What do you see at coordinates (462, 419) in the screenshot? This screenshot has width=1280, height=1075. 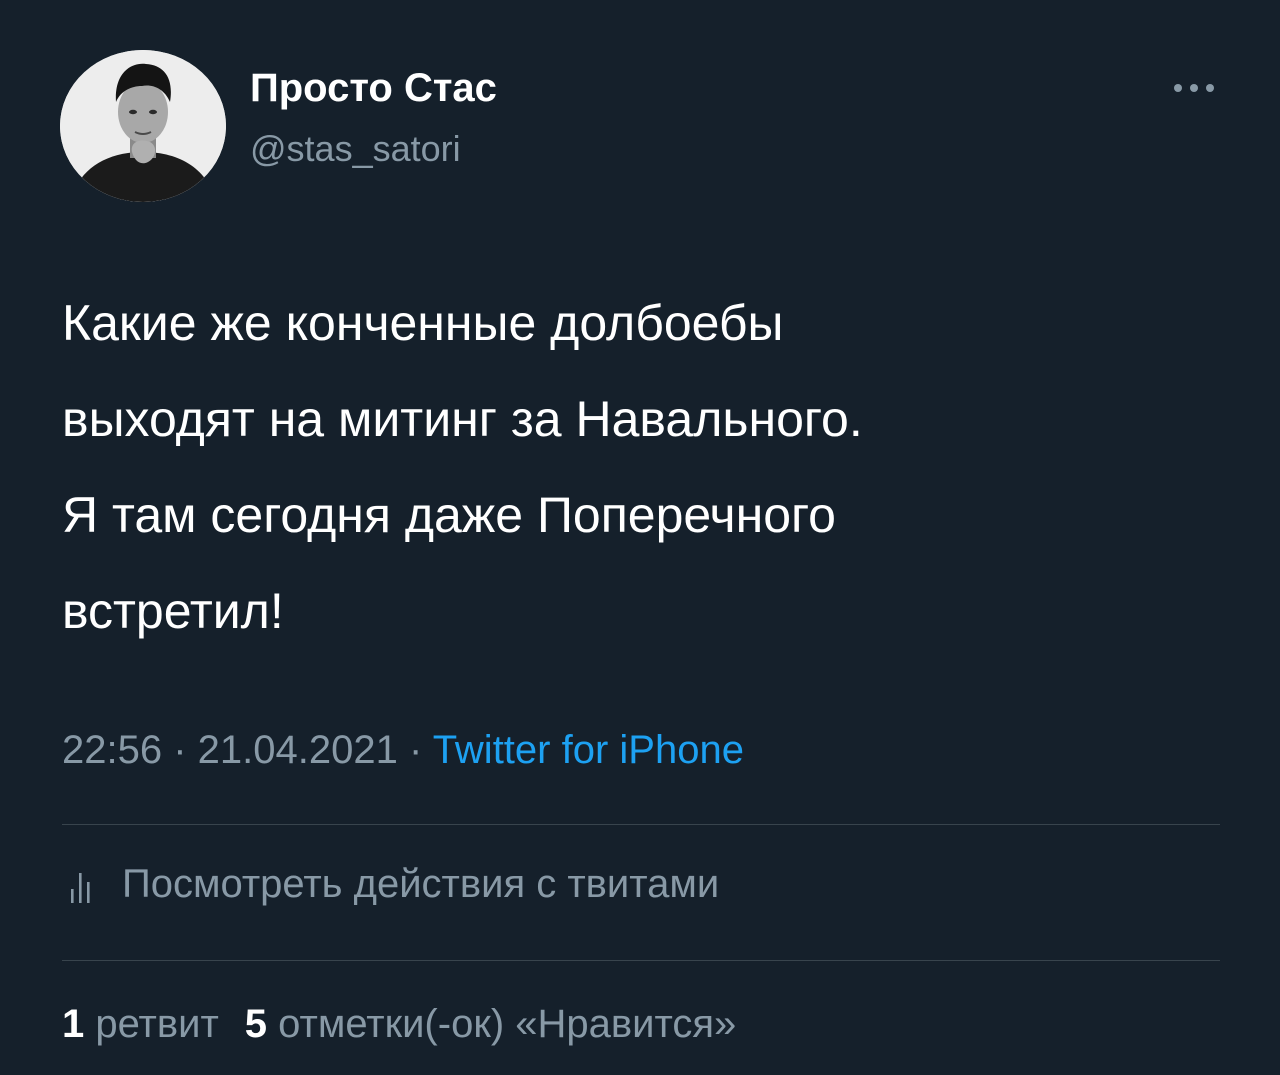 I see `tweet-line: выходят на митинг за Навального.` at bounding box center [462, 419].